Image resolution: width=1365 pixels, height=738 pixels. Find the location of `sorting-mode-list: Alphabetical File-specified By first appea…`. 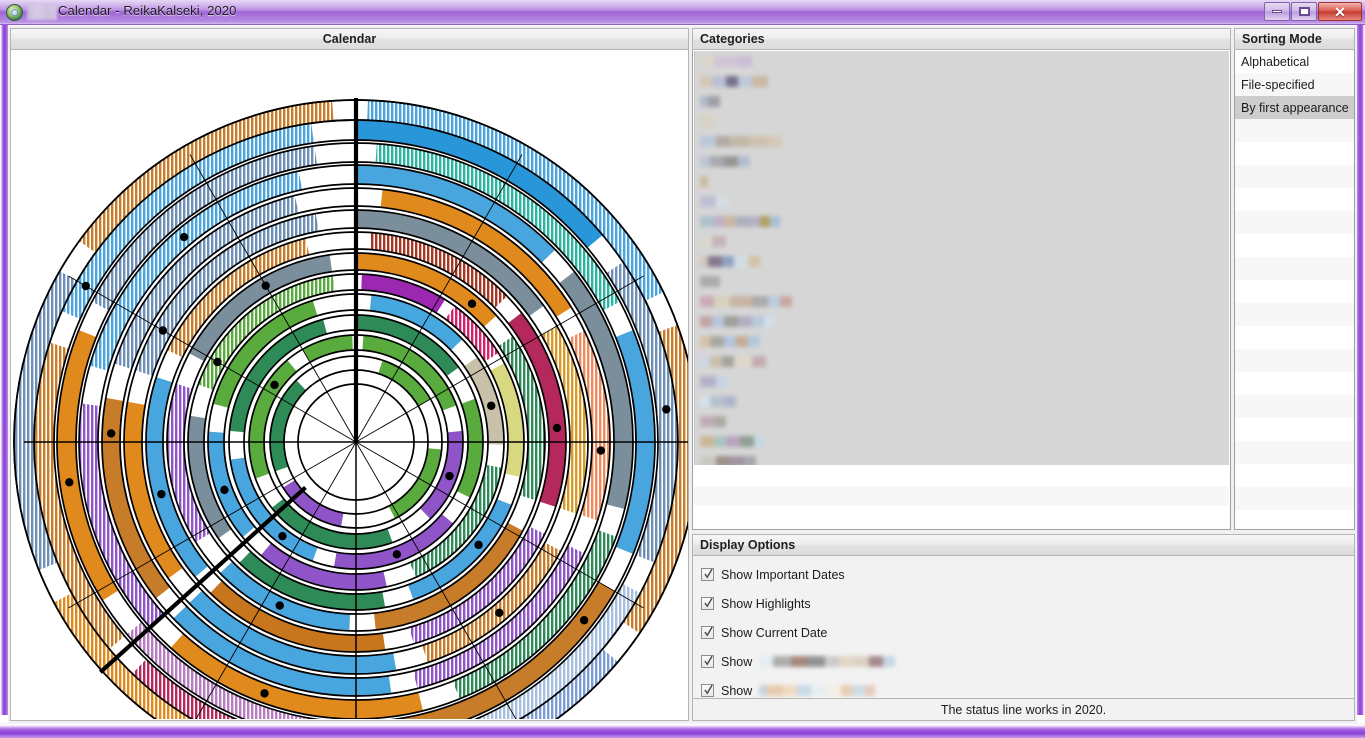

sorting-mode-list: Alphabetical File-specified By first appea… is located at coordinates (1294, 290).